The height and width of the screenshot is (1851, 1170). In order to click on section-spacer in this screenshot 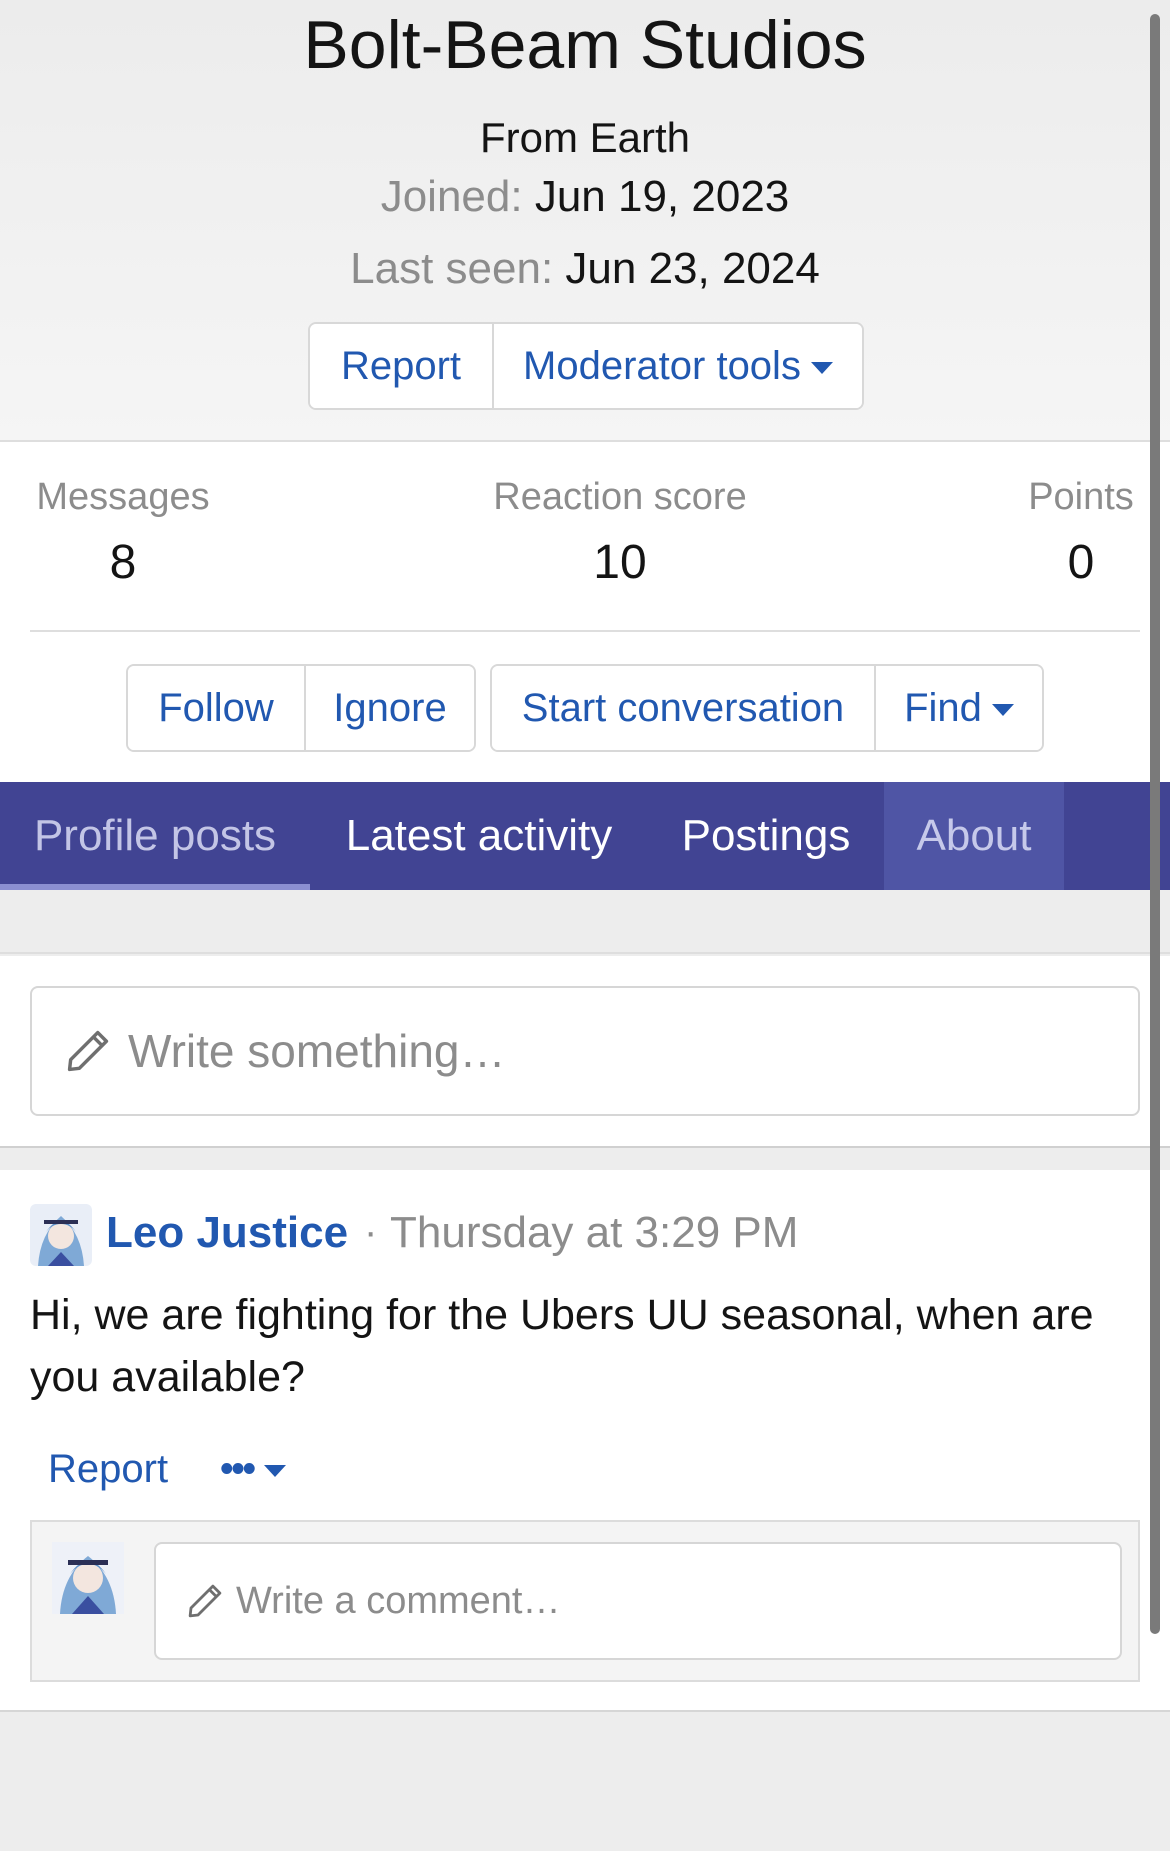, I will do `click(585, 922)`.